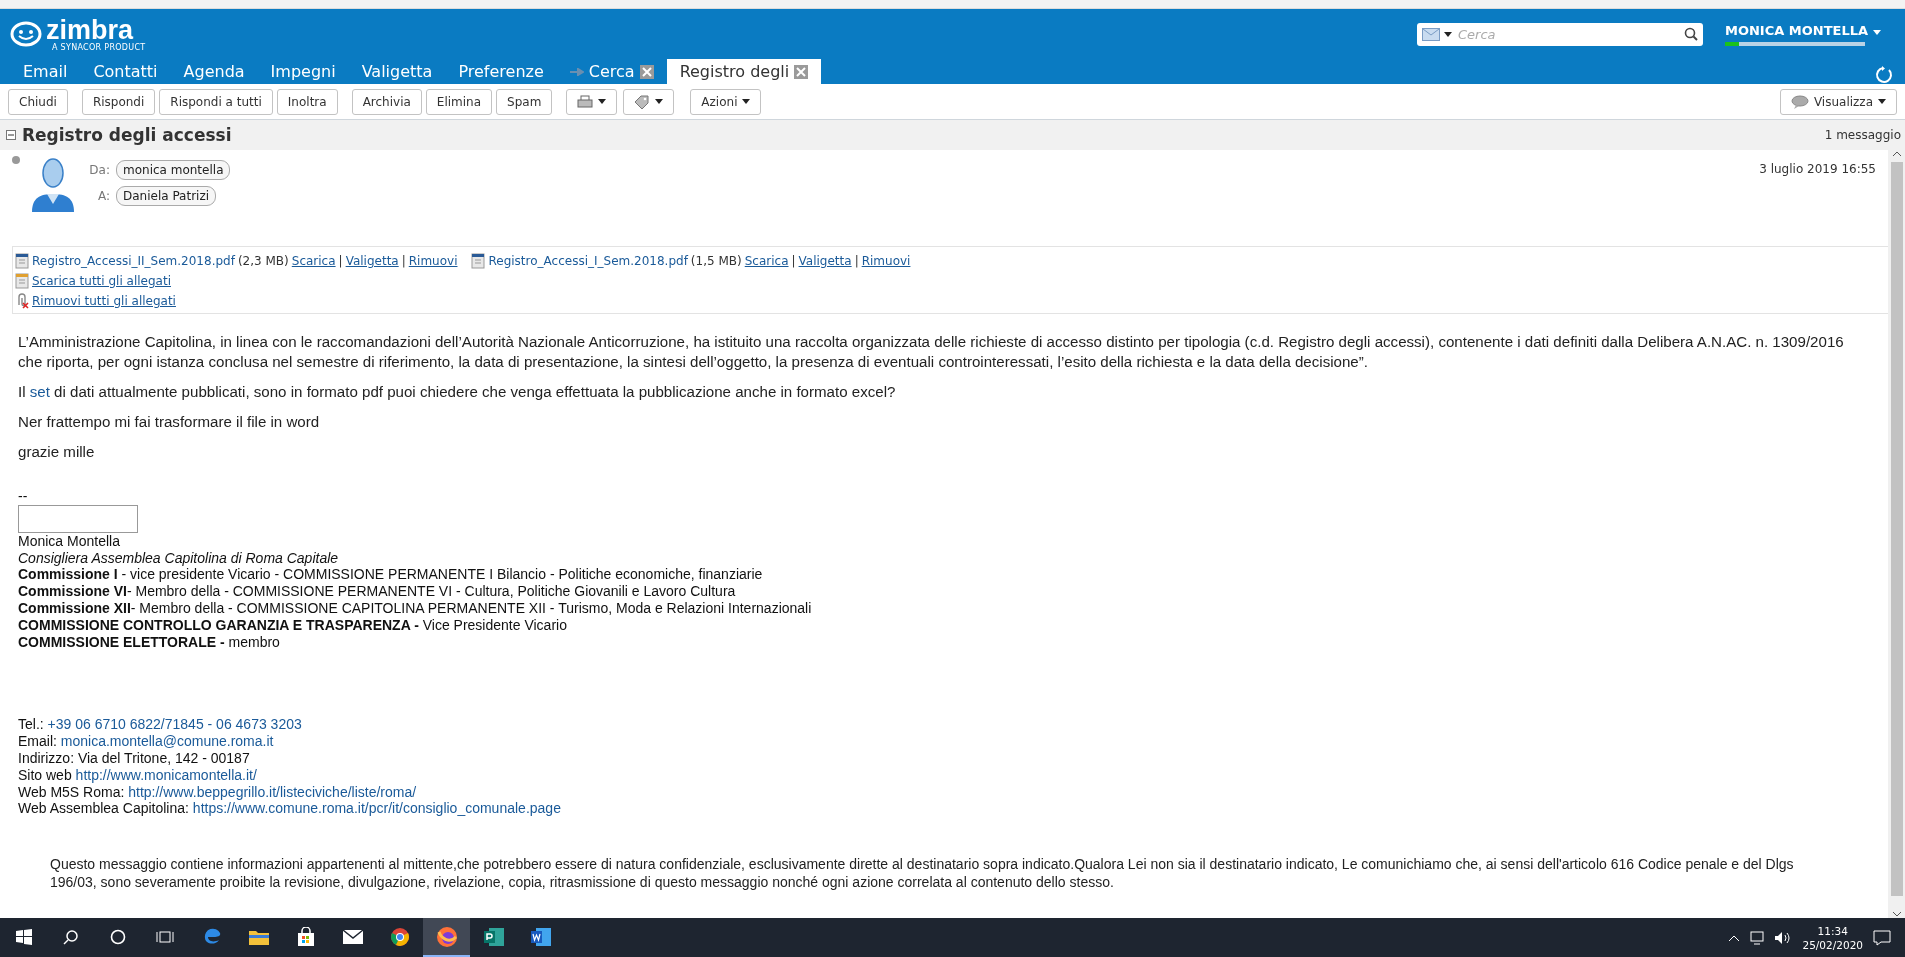 This screenshot has height=957, width=1905. What do you see at coordinates (1799, 101) in the screenshot?
I see `speech-bubble-icon` at bounding box center [1799, 101].